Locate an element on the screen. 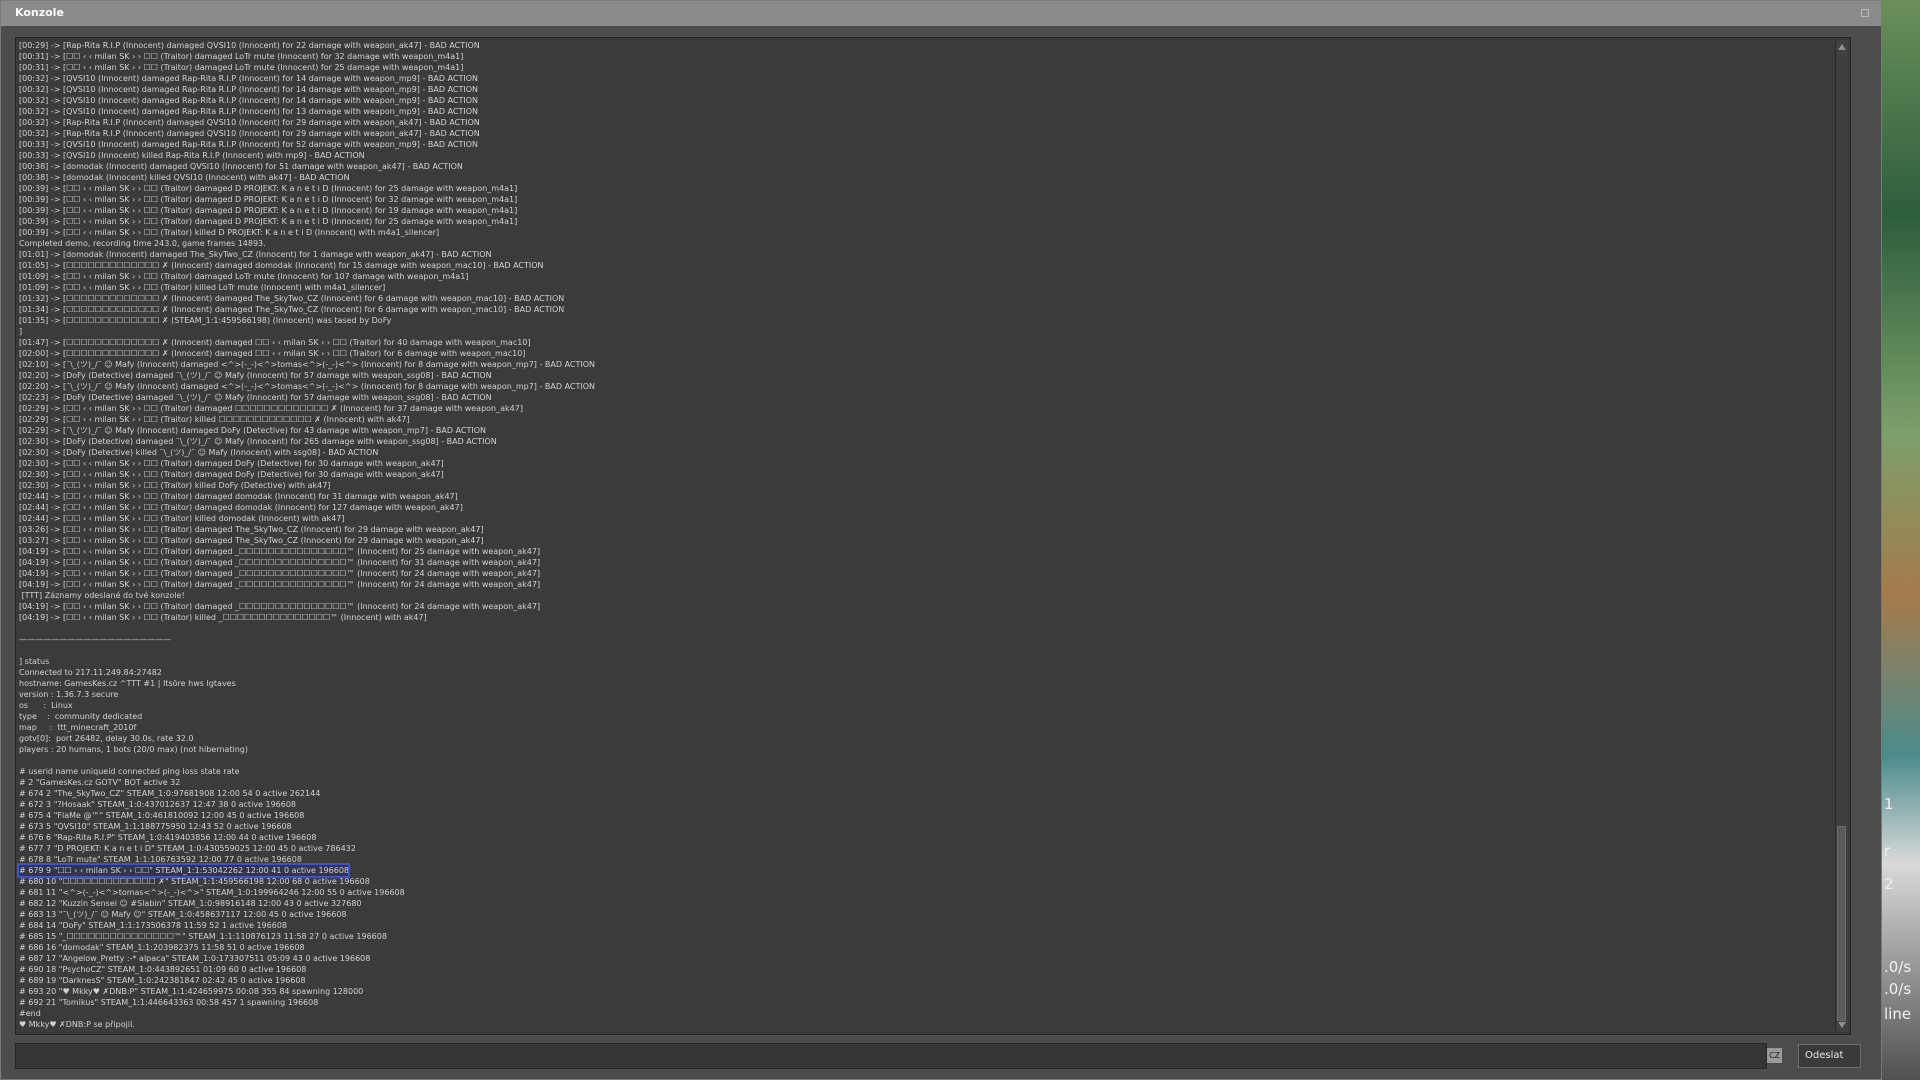 Image resolution: width=1920 pixels, height=1080 pixels. scroll-up-icon is located at coordinates (1842, 47).